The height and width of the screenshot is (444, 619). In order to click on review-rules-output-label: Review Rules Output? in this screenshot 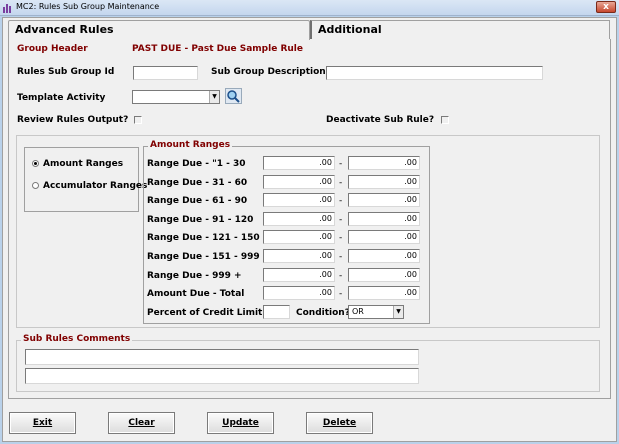, I will do `click(73, 120)`.